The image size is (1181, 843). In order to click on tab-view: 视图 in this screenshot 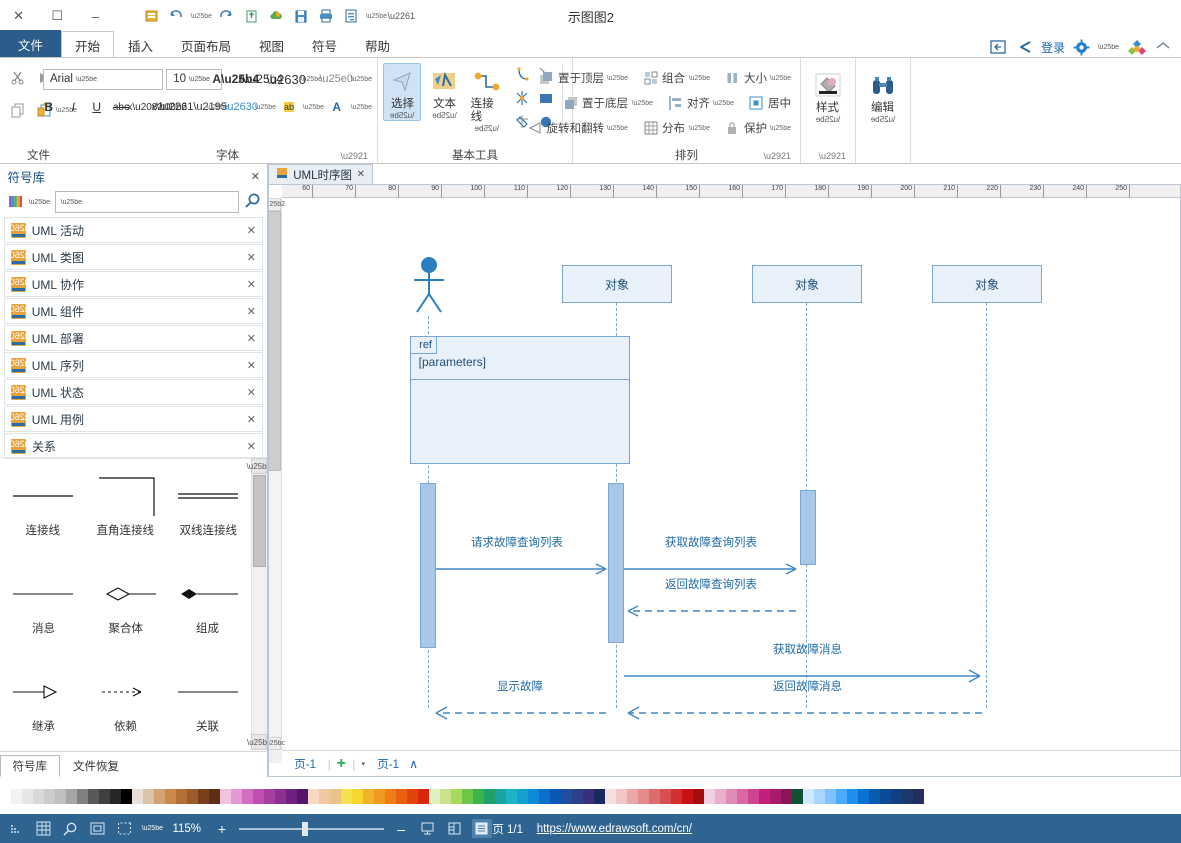, I will do `click(271, 44)`.